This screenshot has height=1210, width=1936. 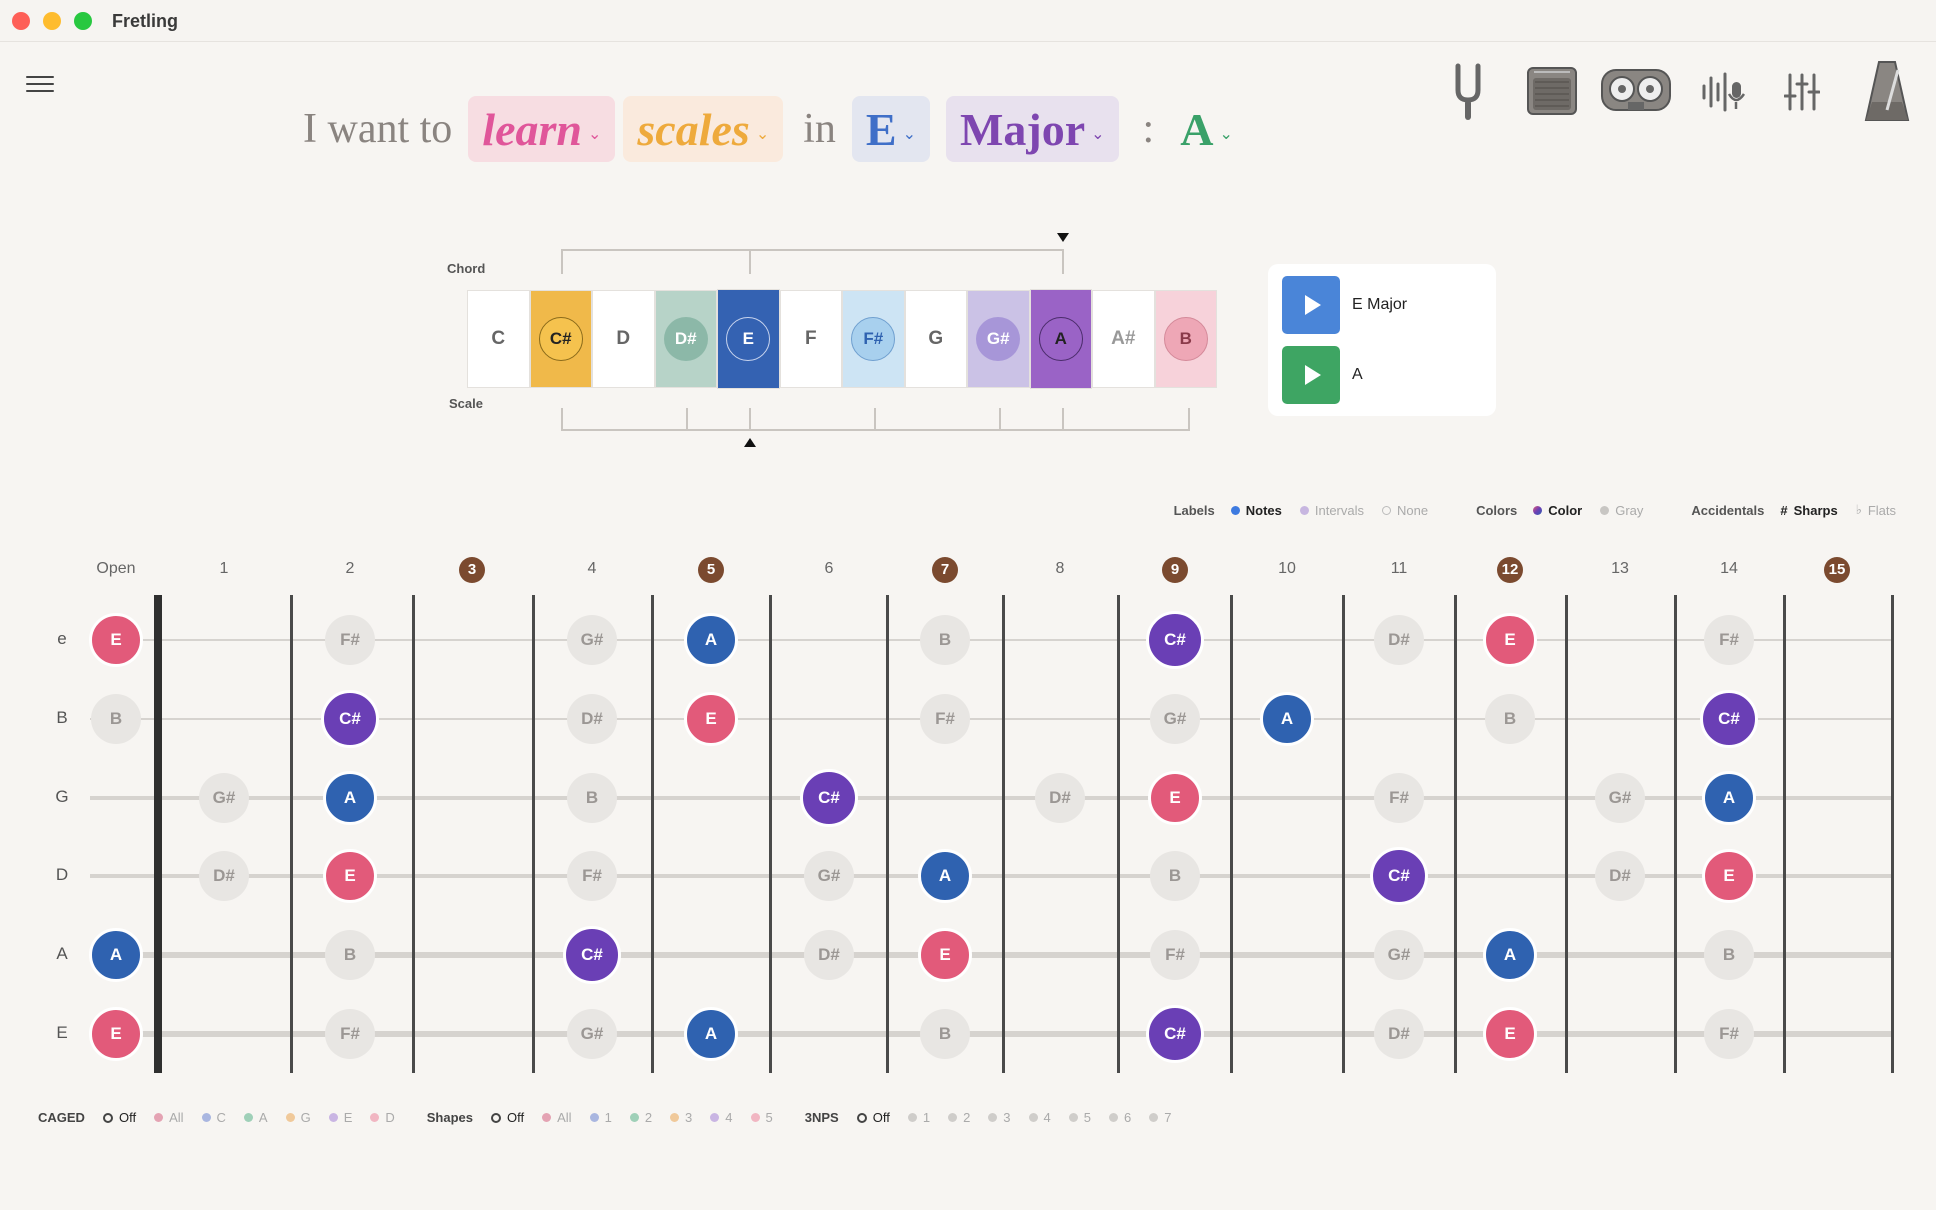 I want to click on caged-option-g: G, so click(x=298, y=1117).